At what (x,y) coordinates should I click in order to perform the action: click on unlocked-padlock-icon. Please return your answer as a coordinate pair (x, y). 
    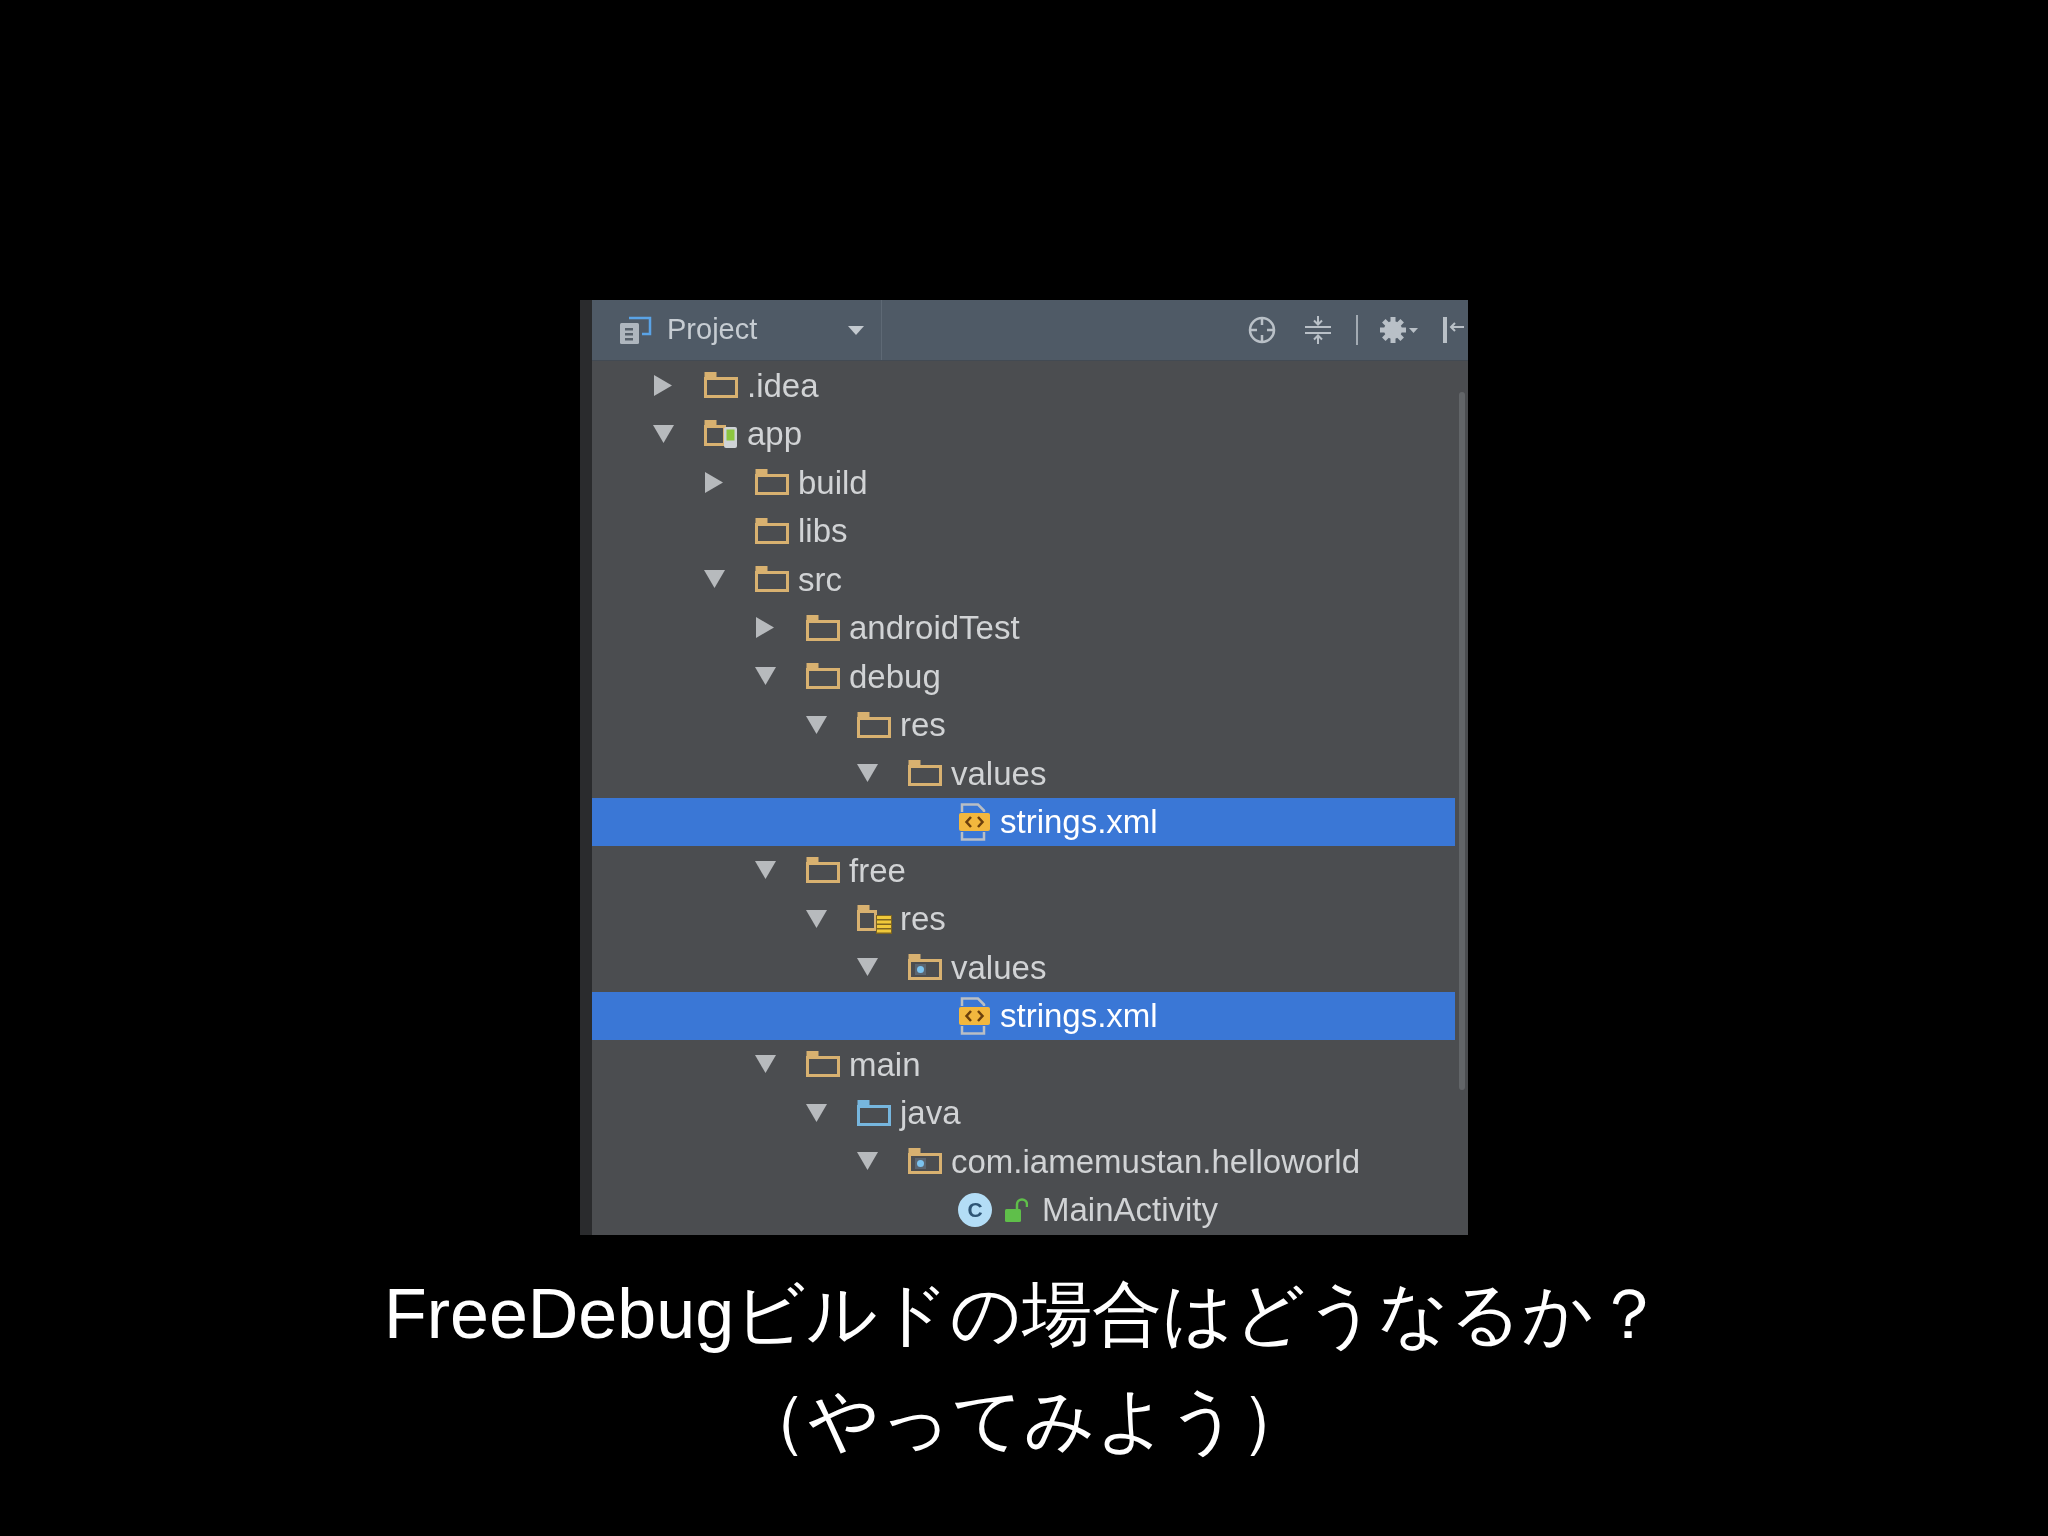
    Looking at the image, I should click on (1016, 1209).